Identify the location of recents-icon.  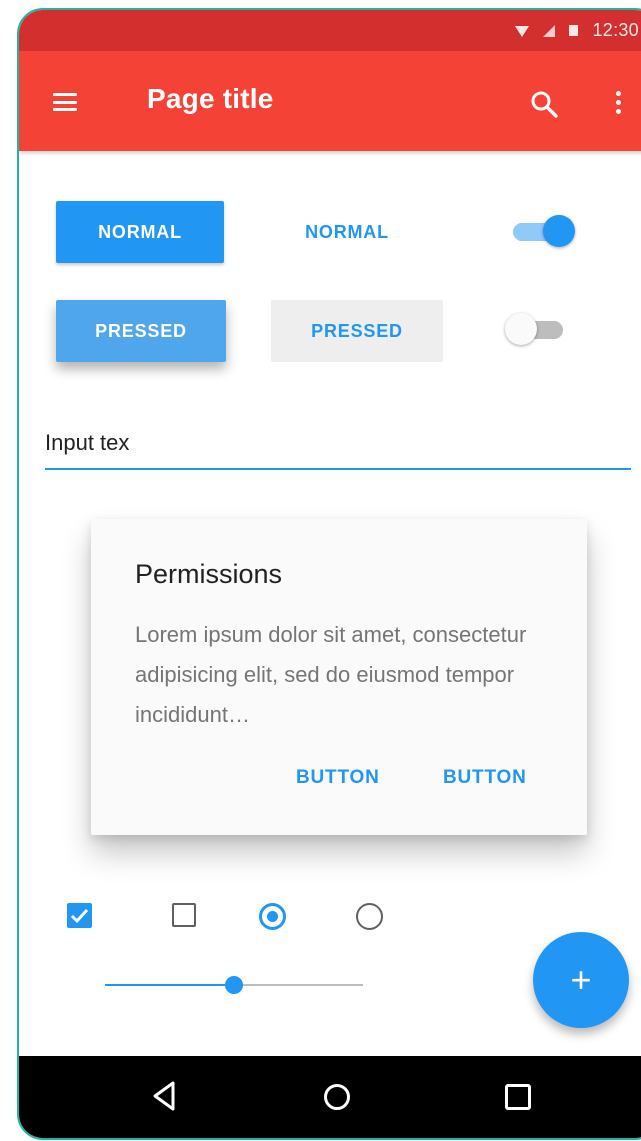
(518, 1097).